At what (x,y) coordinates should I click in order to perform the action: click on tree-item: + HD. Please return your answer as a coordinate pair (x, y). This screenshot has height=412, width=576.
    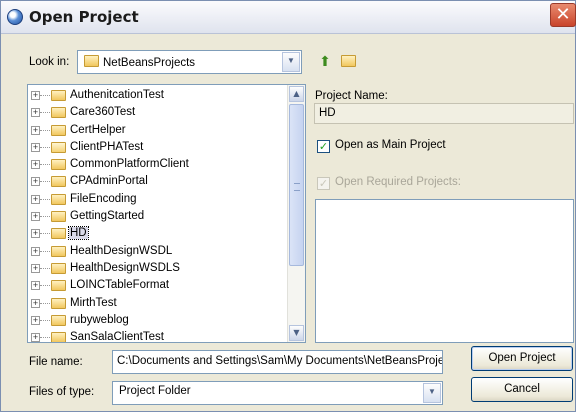
    Looking at the image, I should click on (159, 233).